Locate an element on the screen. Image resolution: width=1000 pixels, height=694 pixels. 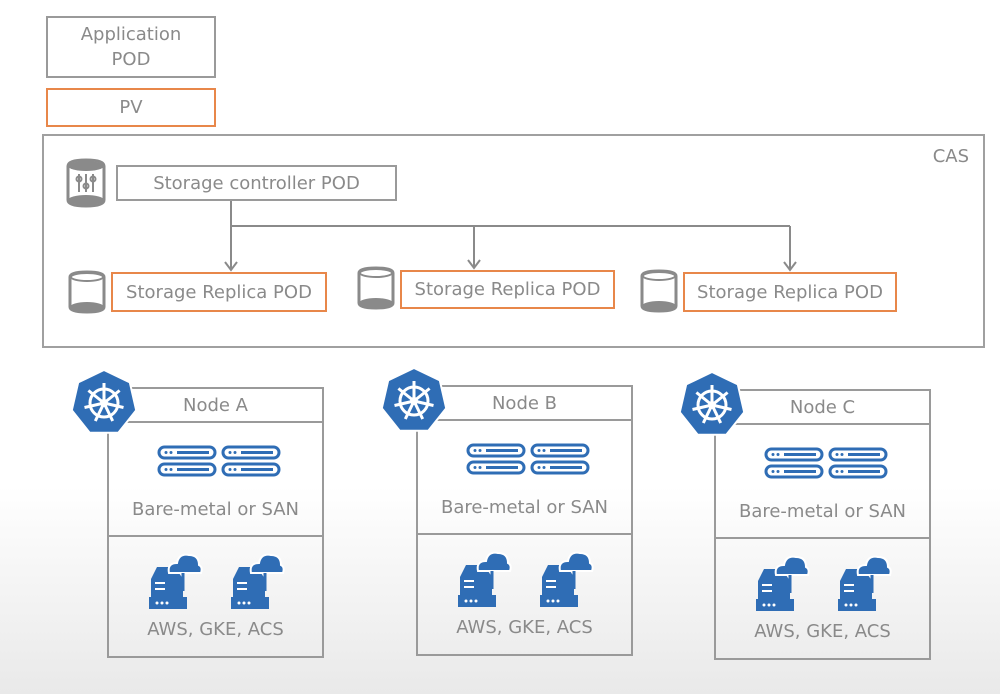
node-name: Node C is located at coordinates (822, 407).